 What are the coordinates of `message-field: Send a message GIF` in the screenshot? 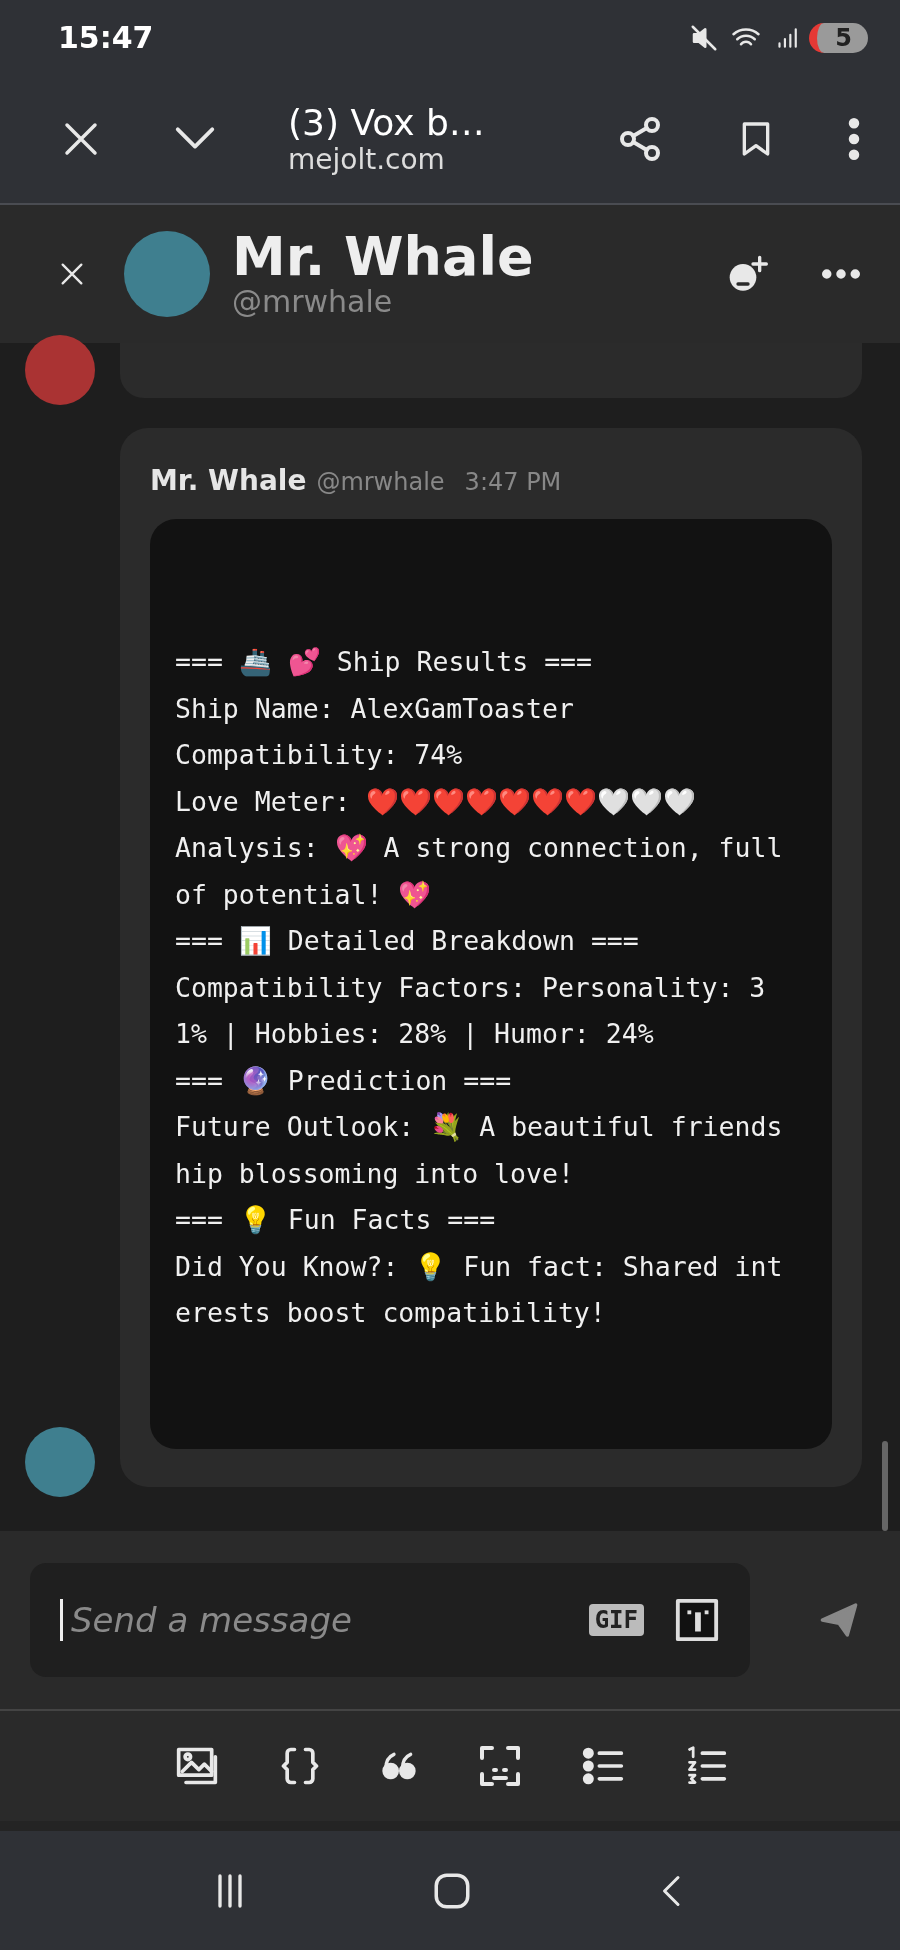 It's located at (390, 1620).